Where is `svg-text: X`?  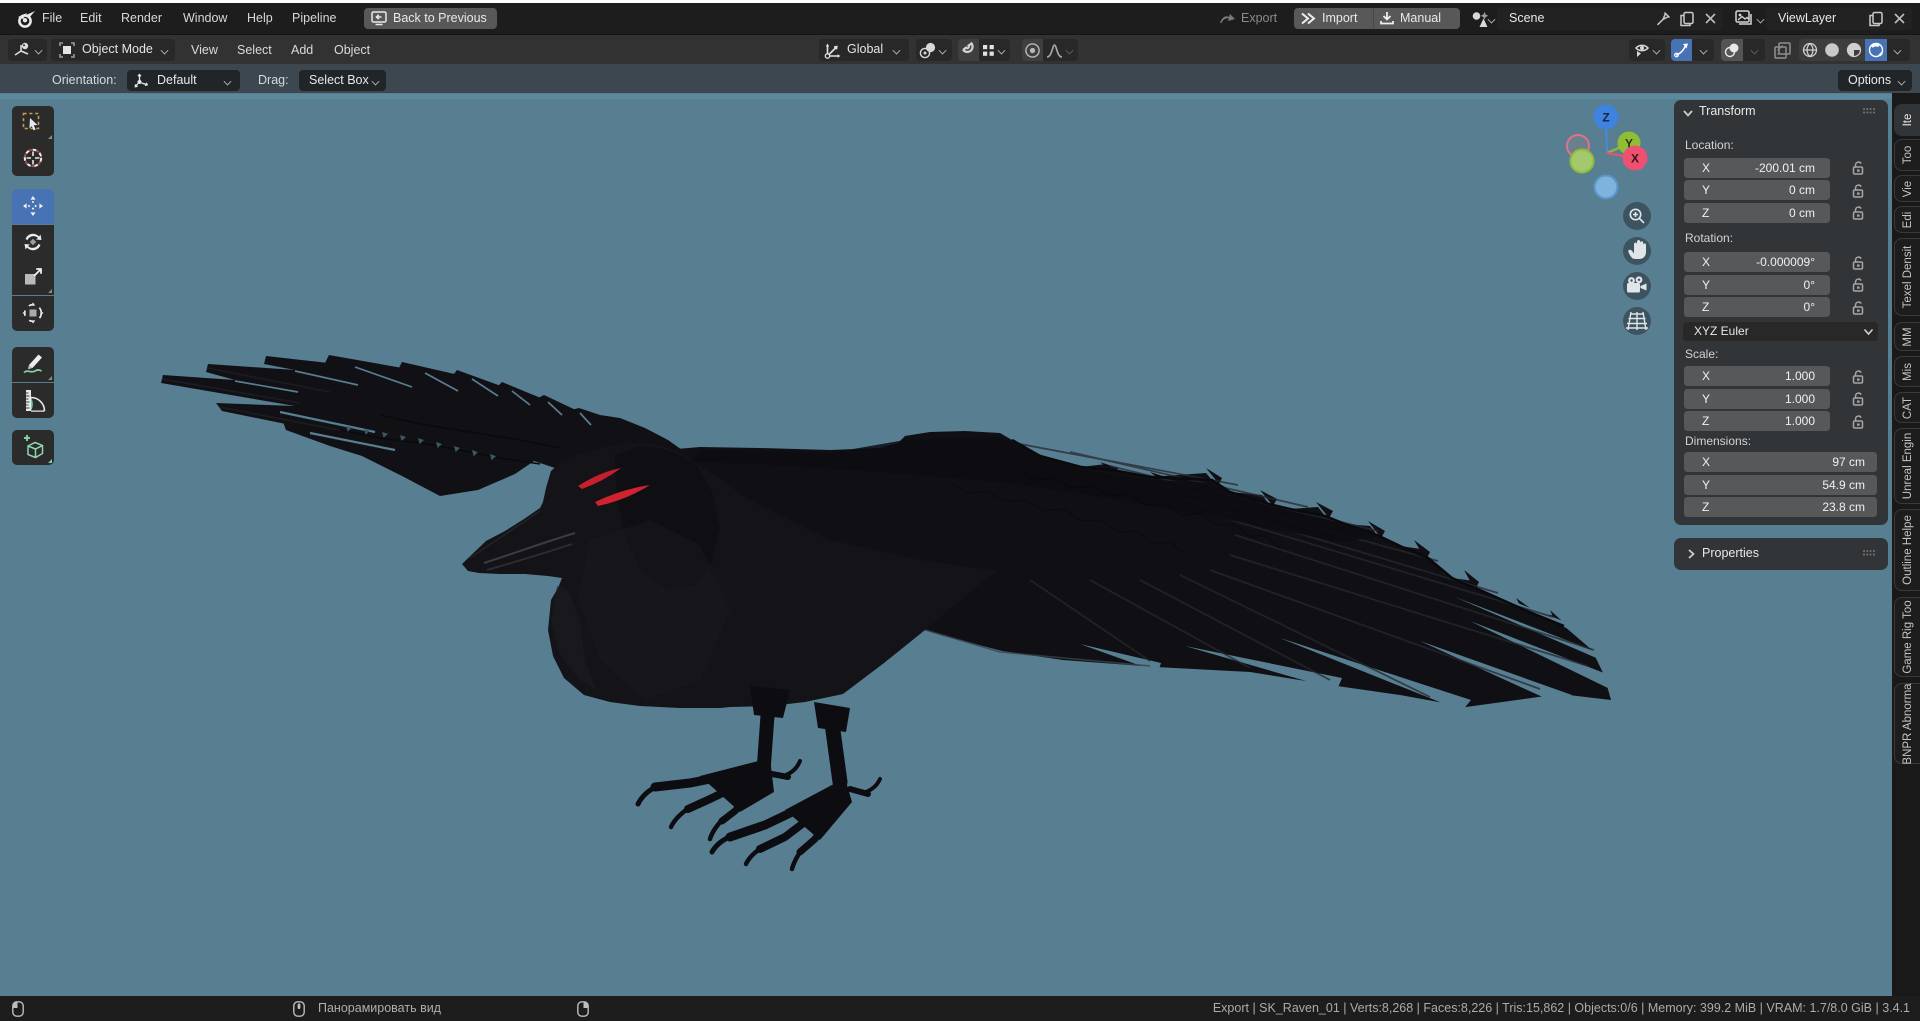 svg-text: X is located at coordinates (1635, 159).